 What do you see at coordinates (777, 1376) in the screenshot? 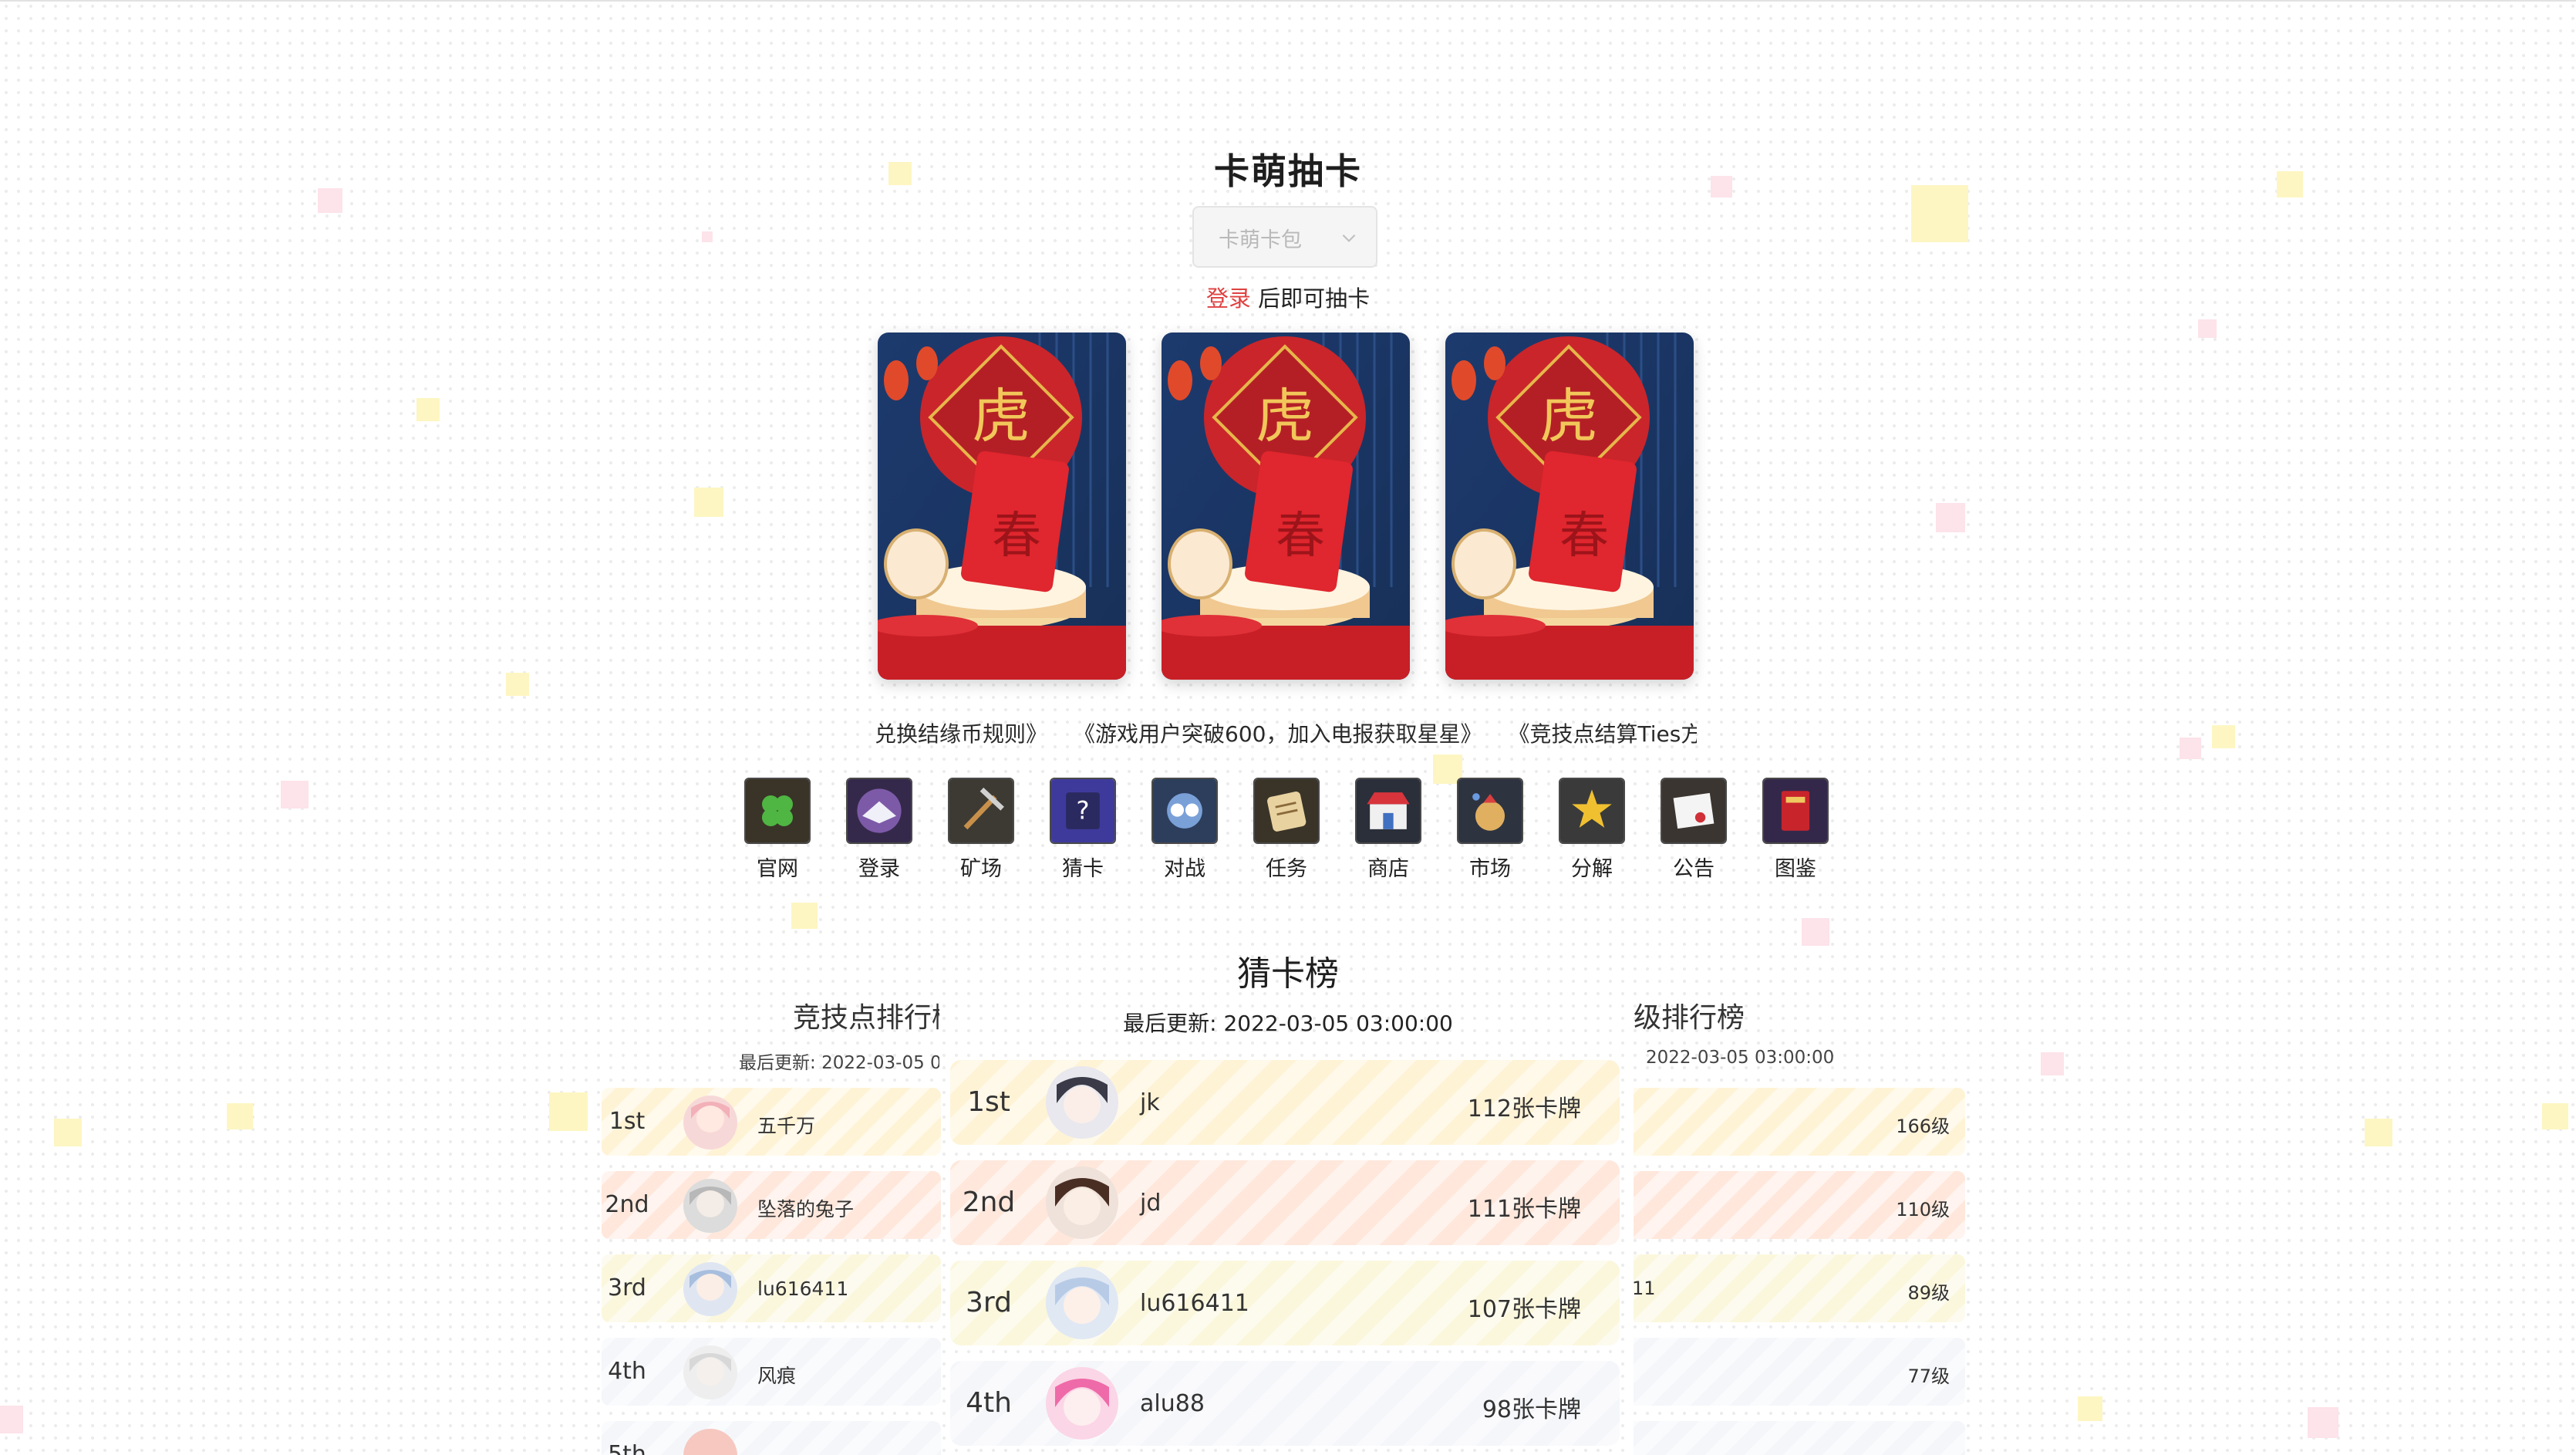
I see `user-name: 风痕` at bounding box center [777, 1376].